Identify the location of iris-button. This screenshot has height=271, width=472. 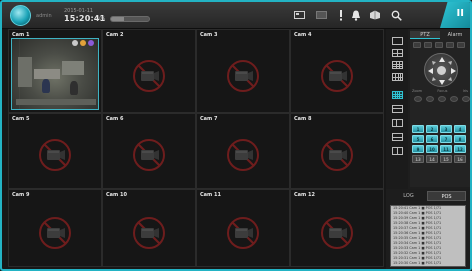
(466, 99).